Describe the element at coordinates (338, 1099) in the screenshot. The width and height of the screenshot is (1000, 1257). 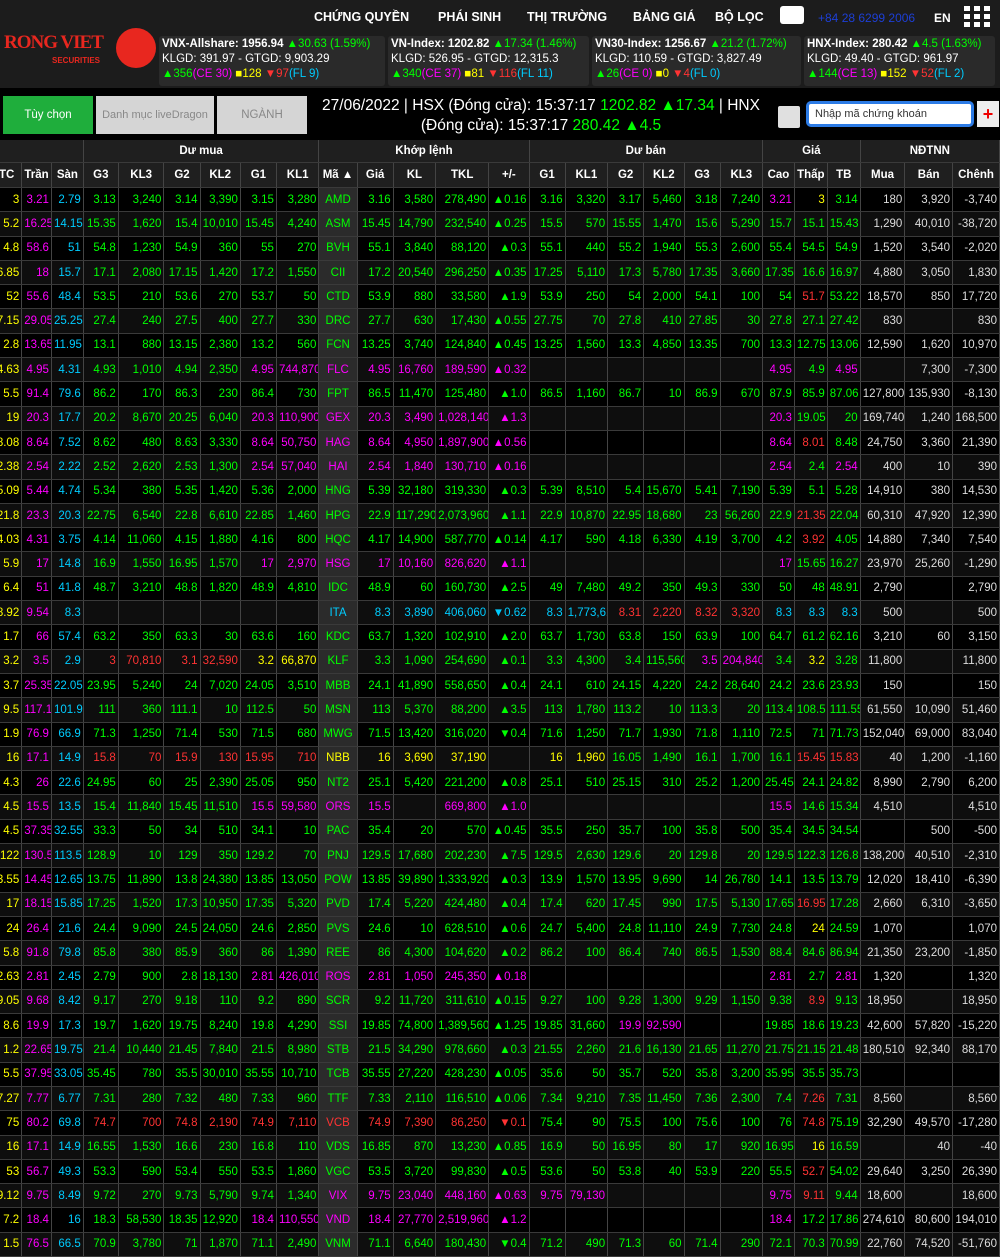
I see `symbol-cell: TTF` at that location.